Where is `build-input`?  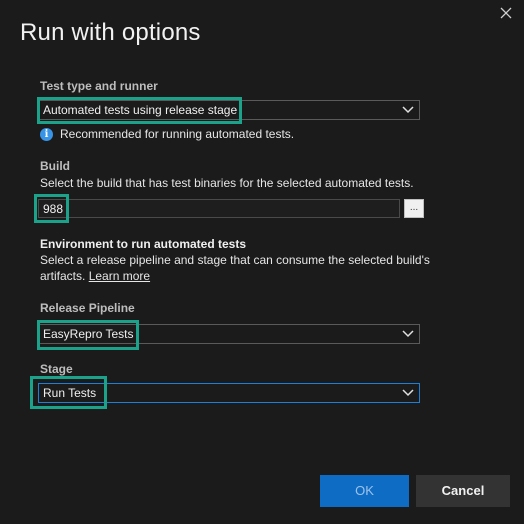 build-input is located at coordinates (219, 208).